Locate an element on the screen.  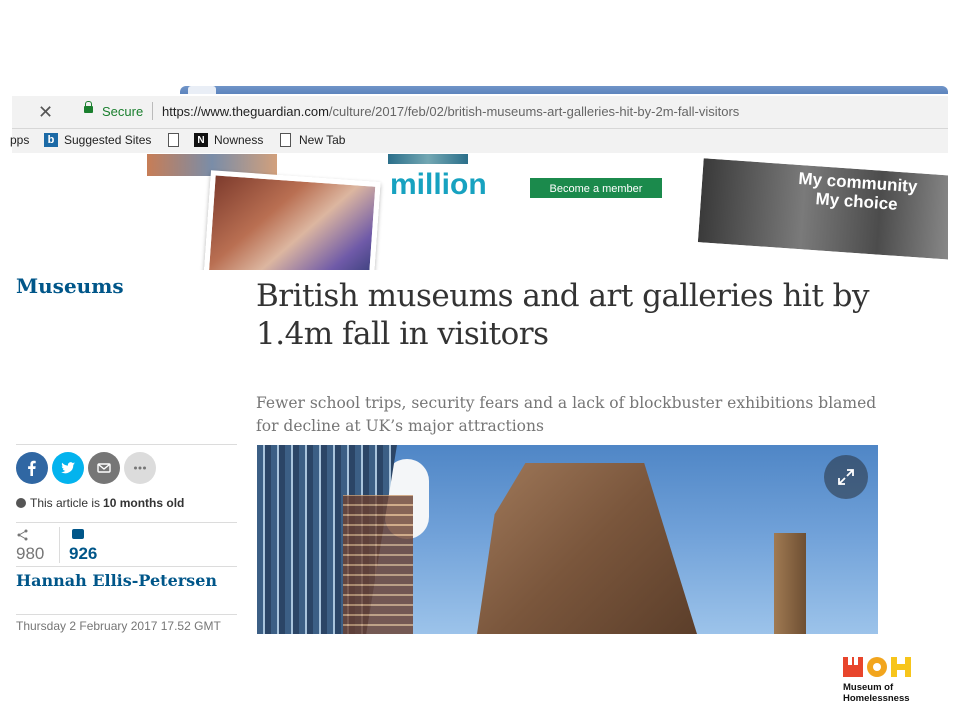
article-age-value: 10 months old is located at coordinates (144, 503).